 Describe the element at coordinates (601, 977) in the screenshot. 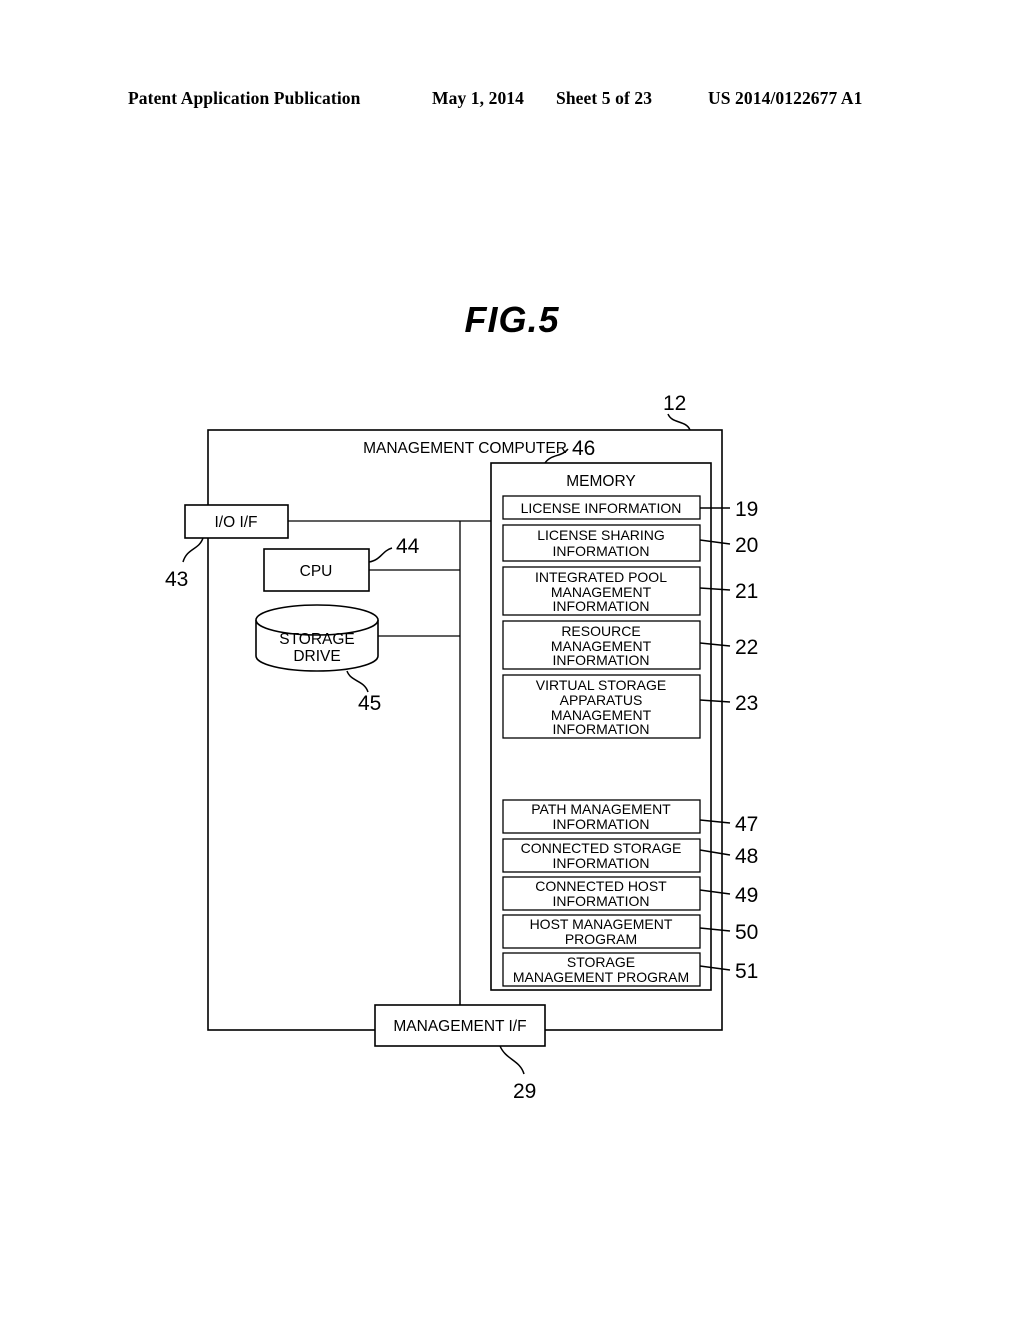

I see `memory-item-line: MANAGEMENT PROGRAM` at that location.